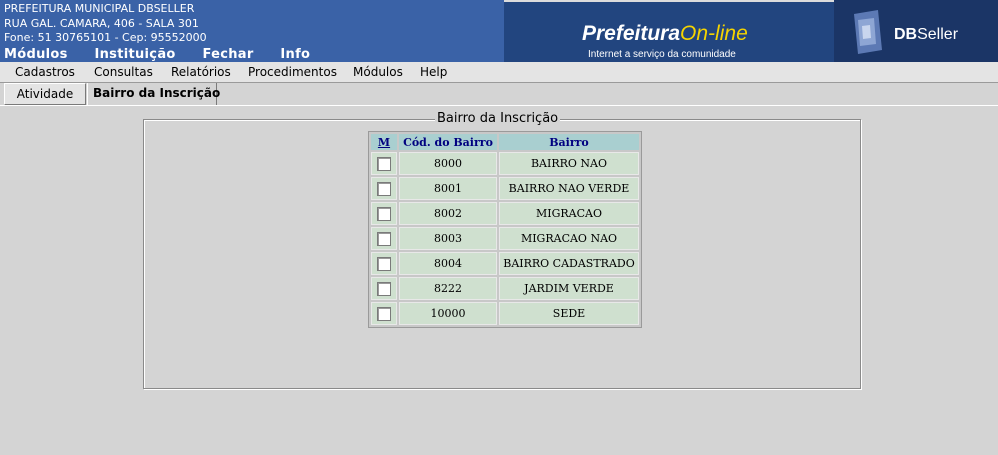 The height and width of the screenshot is (455, 998). Describe the element at coordinates (906, 34) in the screenshot. I see `company-logo-bold: DB` at that location.